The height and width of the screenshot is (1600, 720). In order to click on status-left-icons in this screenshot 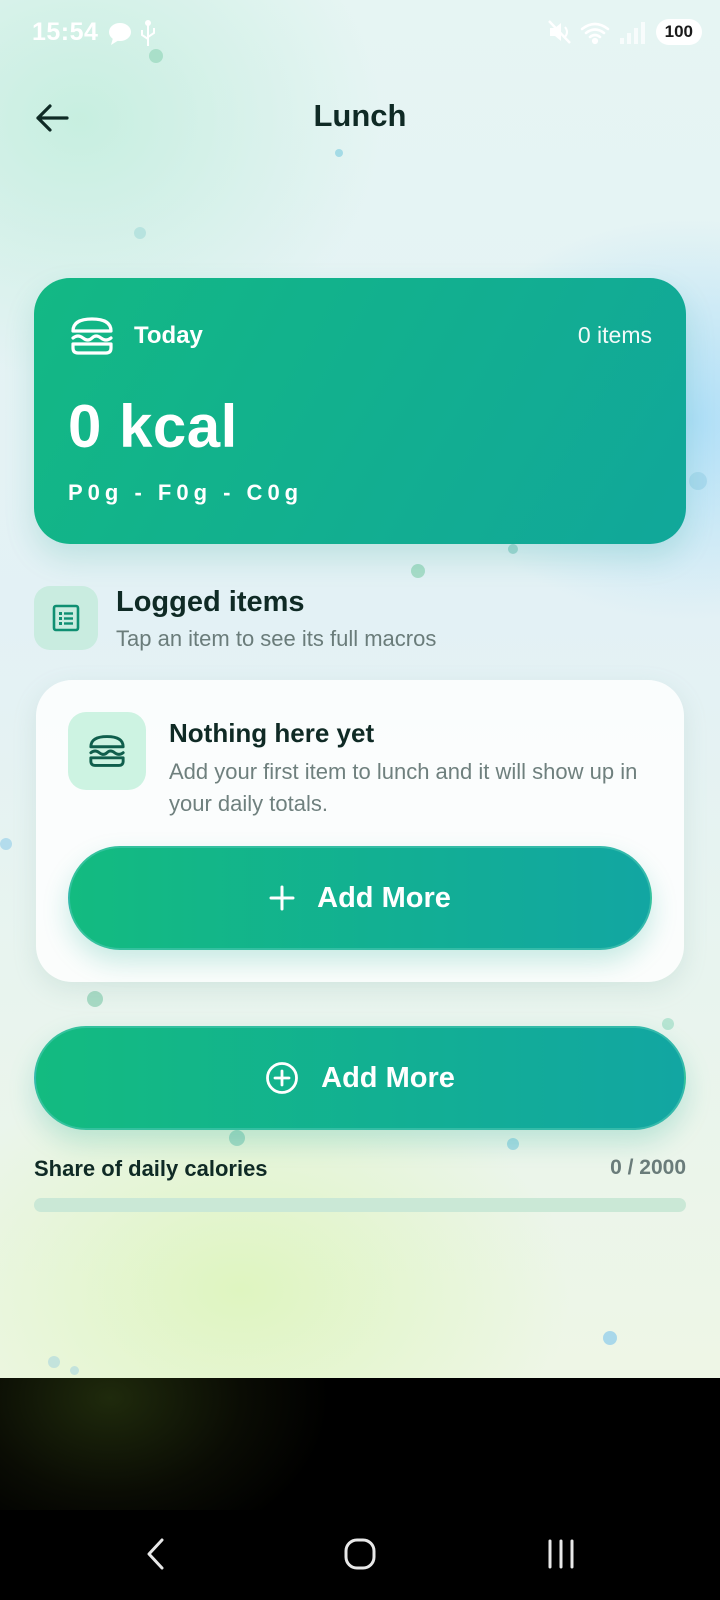, I will do `click(133, 36)`.